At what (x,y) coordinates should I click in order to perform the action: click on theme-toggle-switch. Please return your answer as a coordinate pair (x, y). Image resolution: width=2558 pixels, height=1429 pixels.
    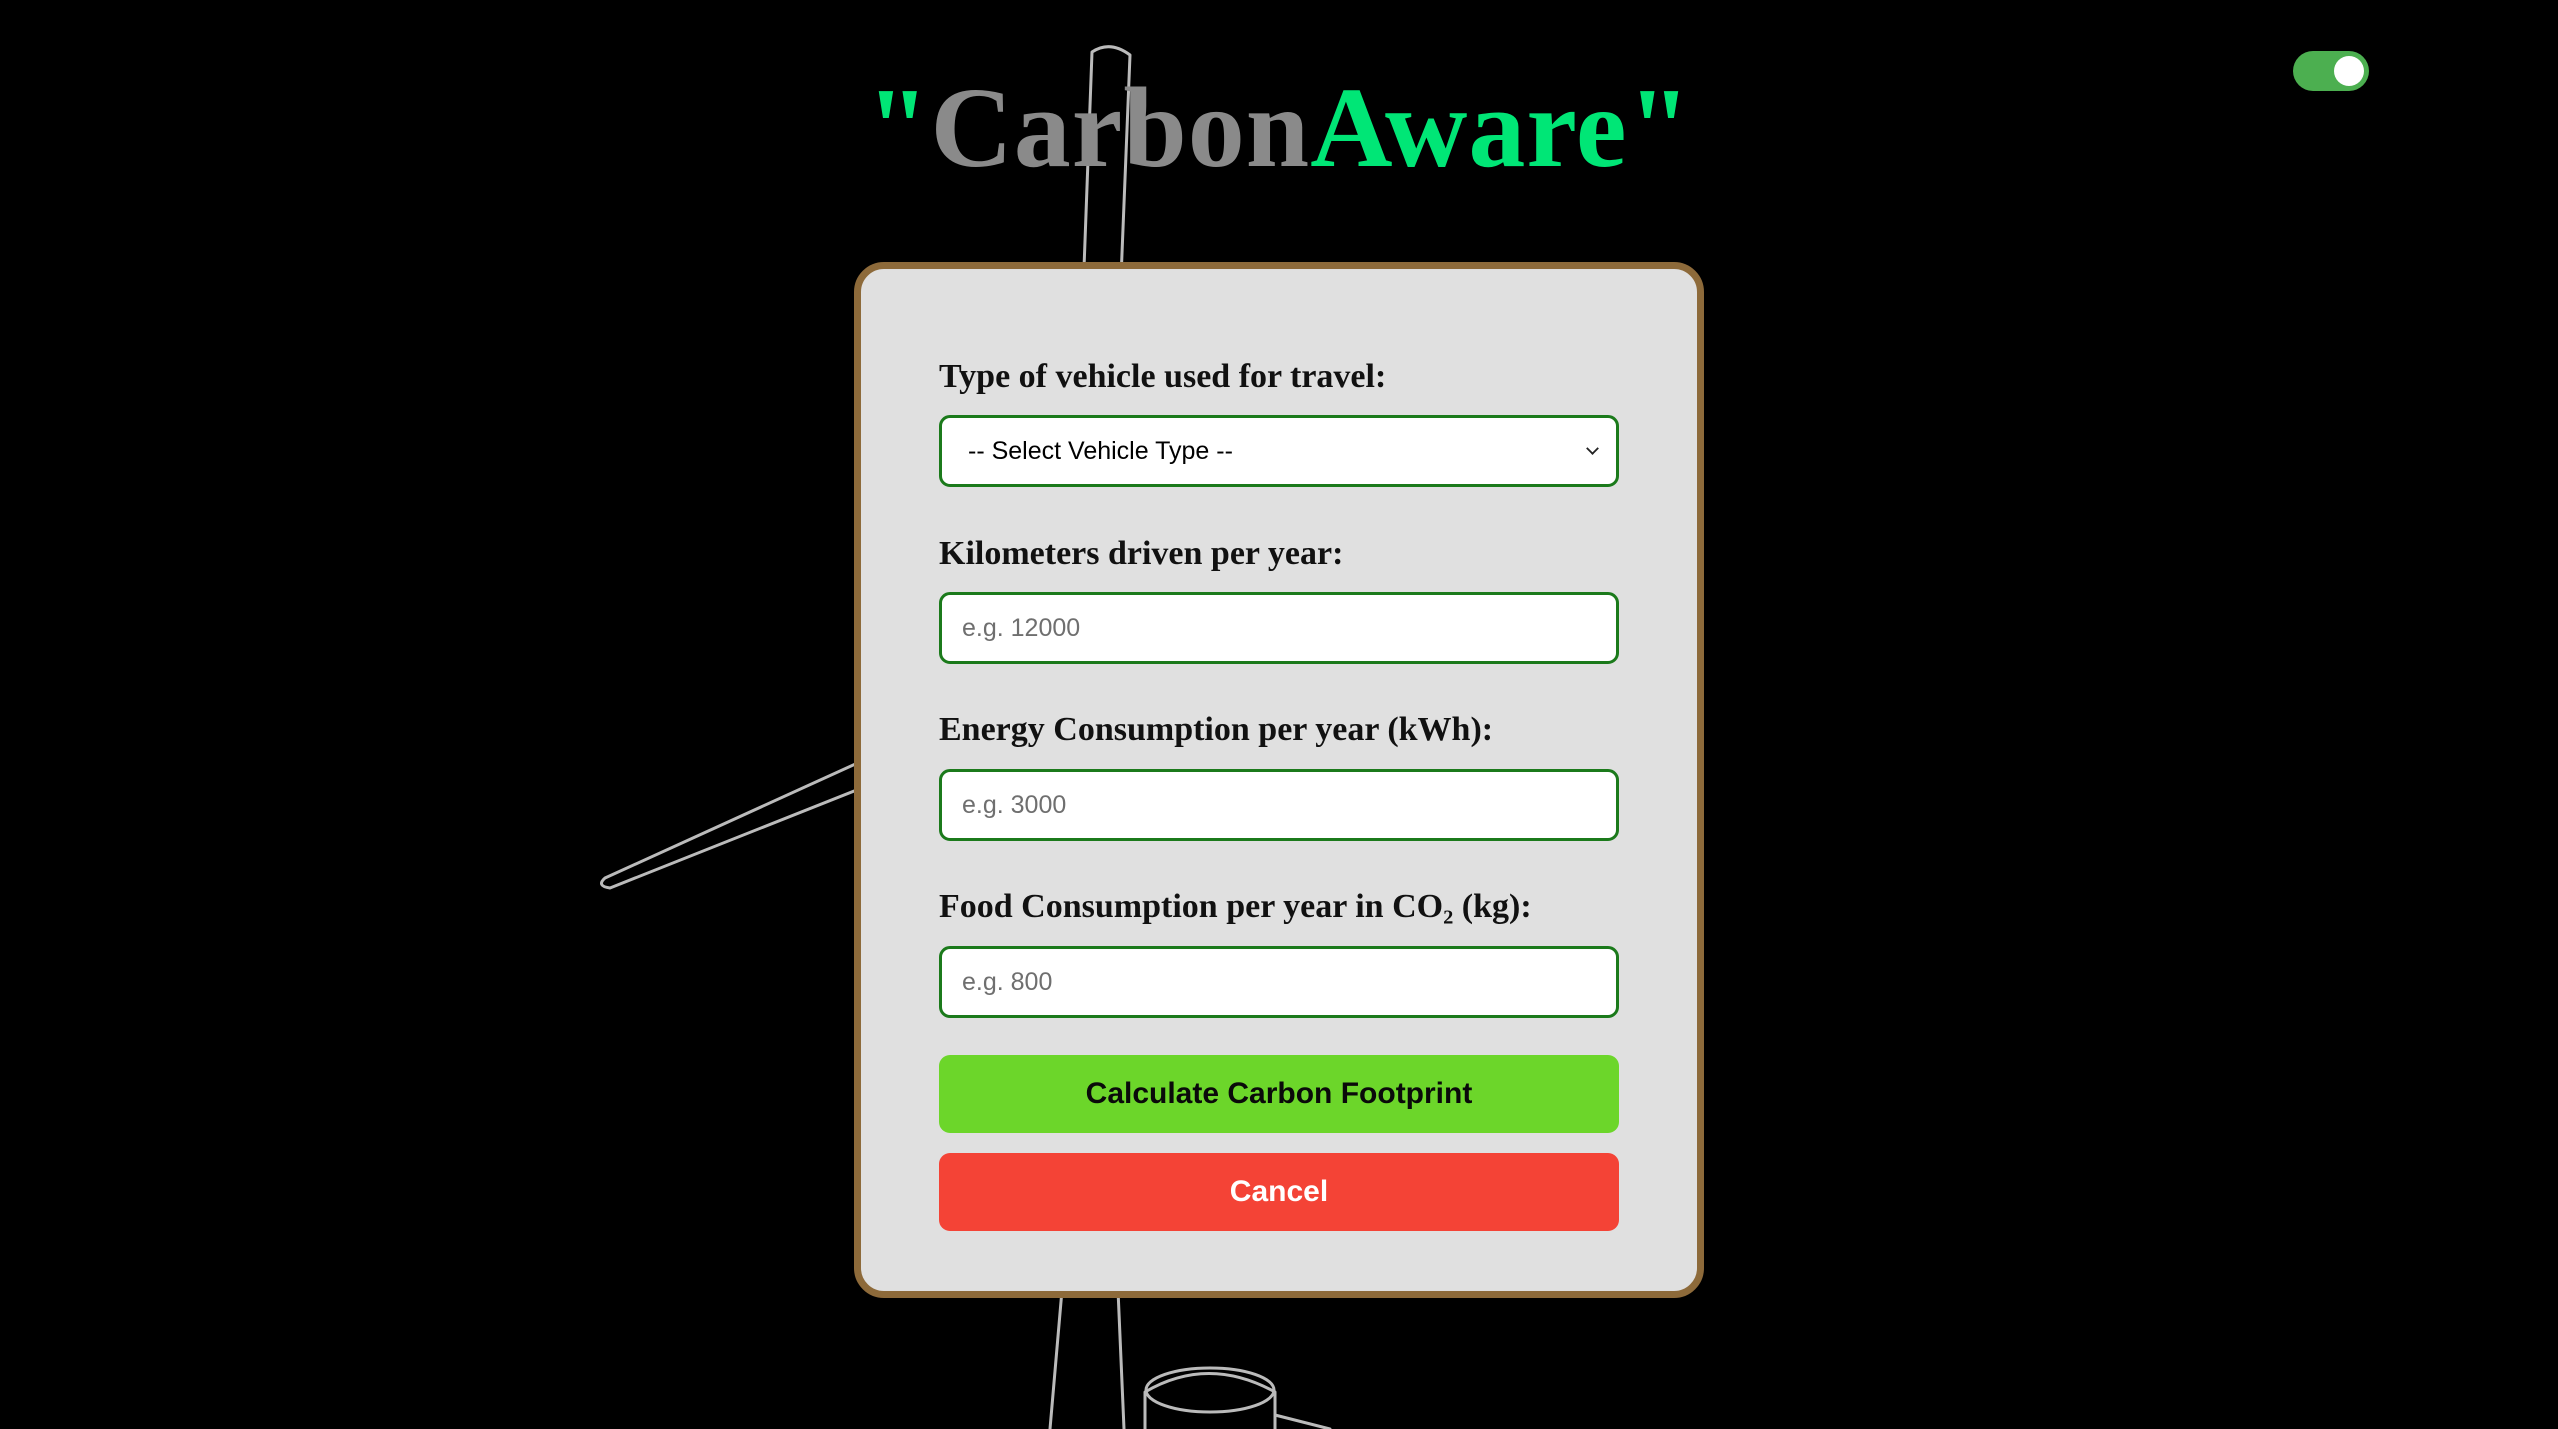
    Looking at the image, I should click on (2331, 71).